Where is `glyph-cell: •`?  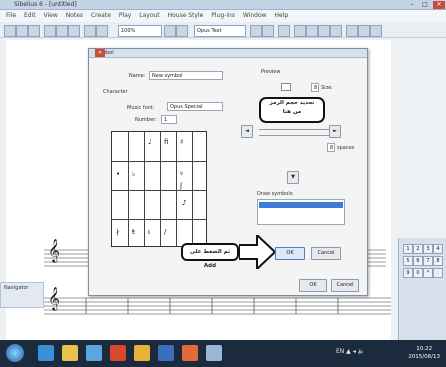 glyph-cell: • is located at coordinates (118, 174).